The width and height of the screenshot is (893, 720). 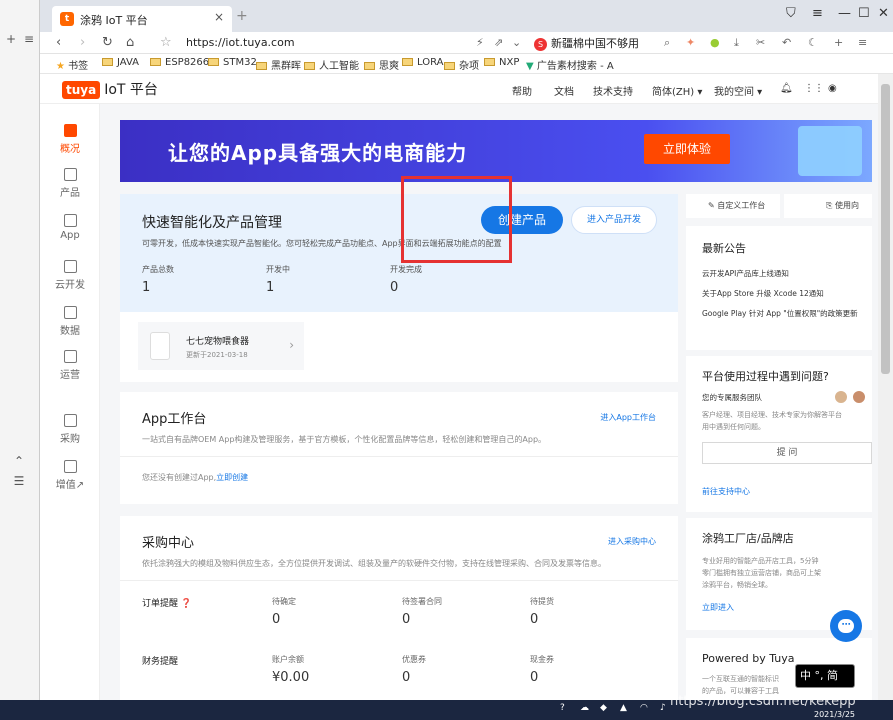 I want to click on search-engine-hint: S 新疆棉中国不够用, so click(x=586, y=43).